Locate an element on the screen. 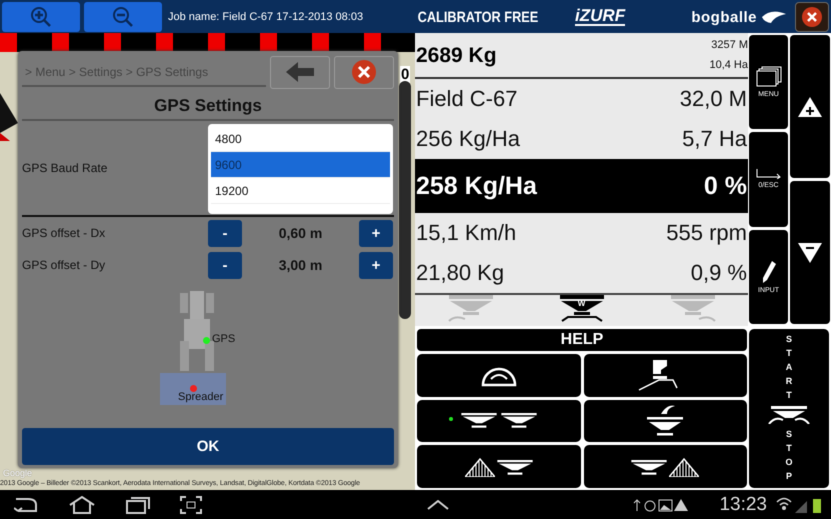 This screenshot has width=831, height=519. pages-icon is located at coordinates (769, 77).